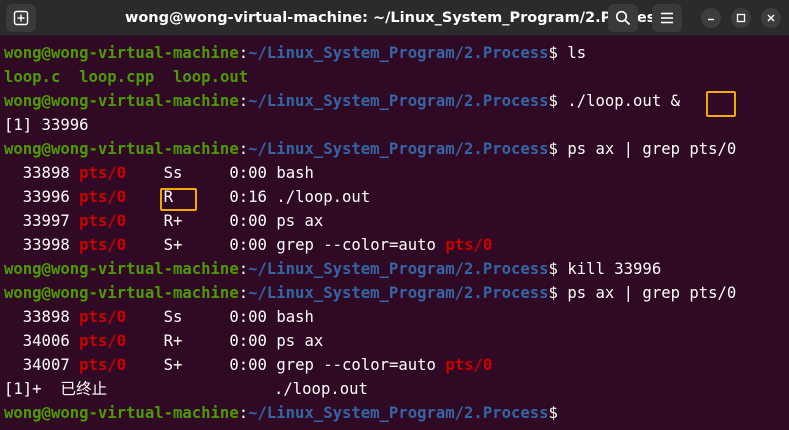 The image size is (789, 430). I want to click on command-text: kill 33996, so click(609, 269).